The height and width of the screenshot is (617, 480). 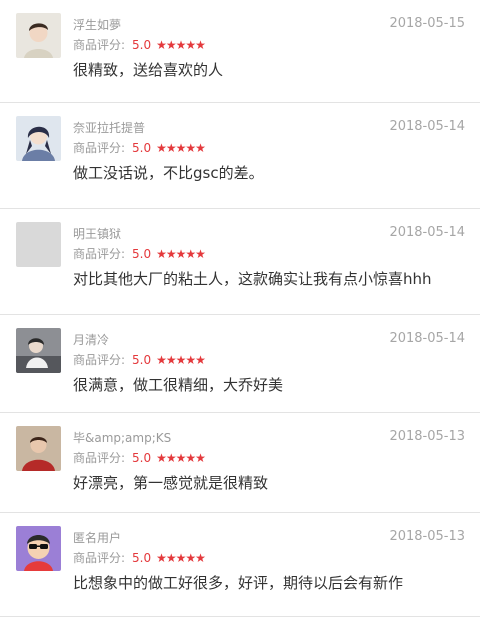 I want to click on red-character-avatar-icon, so click(x=38, y=448).